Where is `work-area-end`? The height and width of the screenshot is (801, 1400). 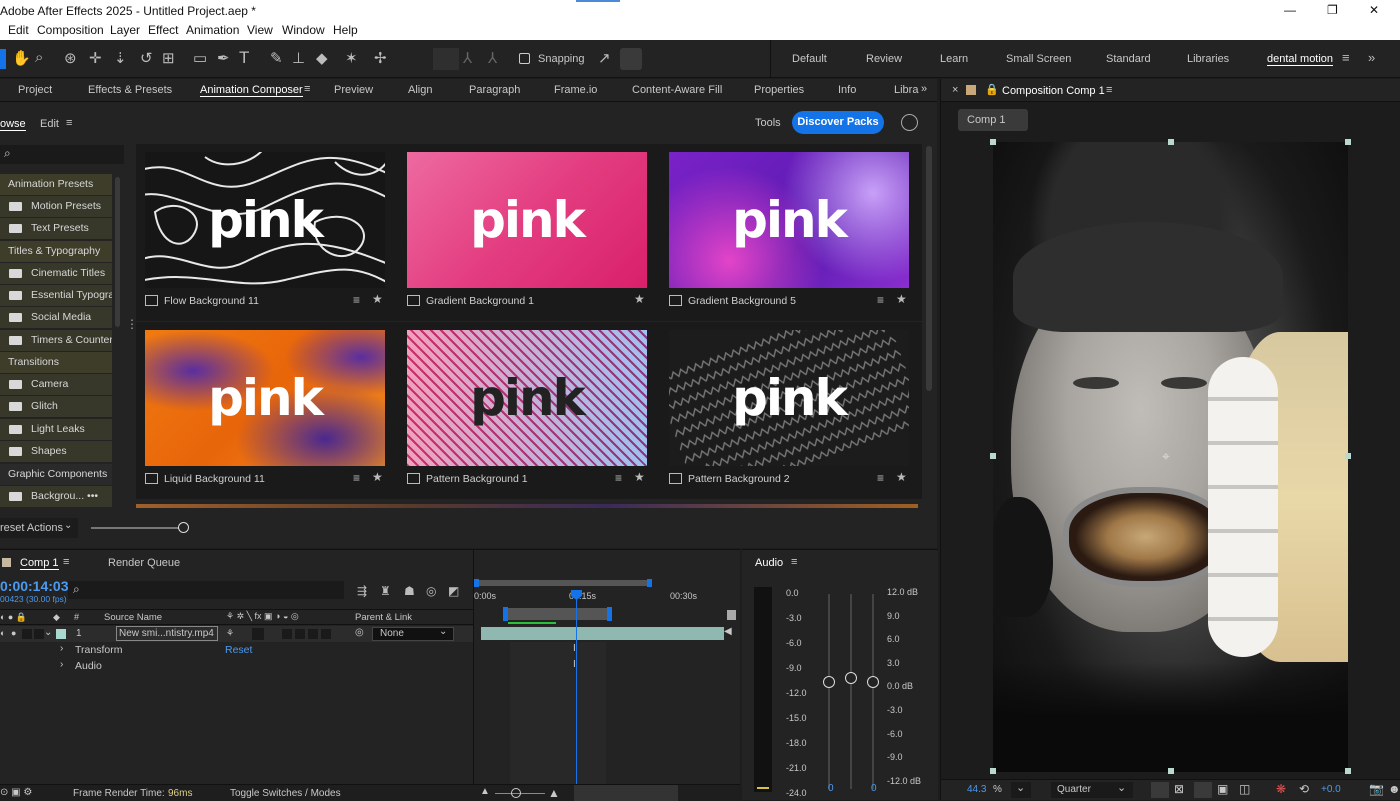
work-area-end is located at coordinates (609, 614).